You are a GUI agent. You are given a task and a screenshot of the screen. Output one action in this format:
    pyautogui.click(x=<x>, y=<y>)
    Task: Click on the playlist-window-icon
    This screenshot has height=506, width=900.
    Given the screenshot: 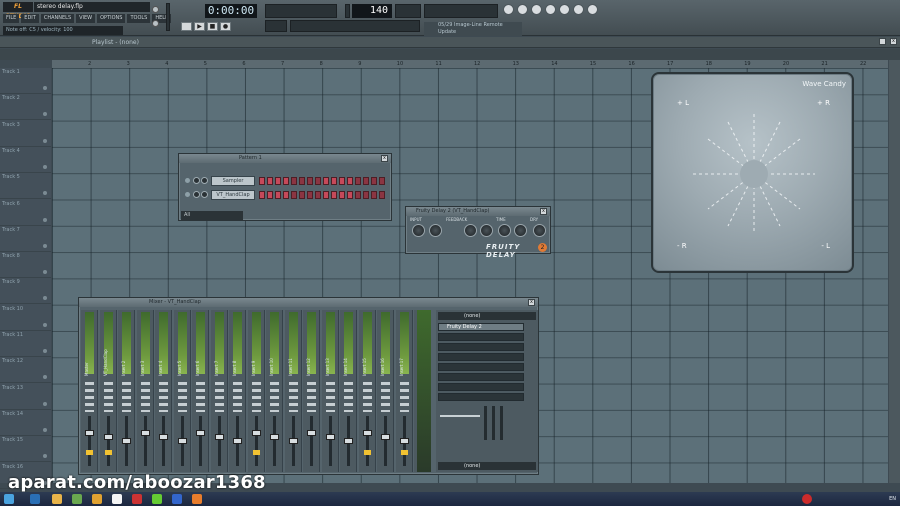 What is the action you would take?
    pyautogui.click(x=508, y=9)
    